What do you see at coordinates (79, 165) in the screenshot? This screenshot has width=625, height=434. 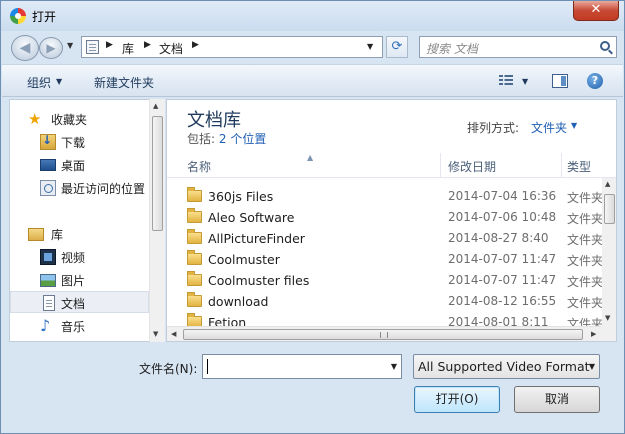 I see `nav-item-desktop: 桌面` at bounding box center [79, 165].